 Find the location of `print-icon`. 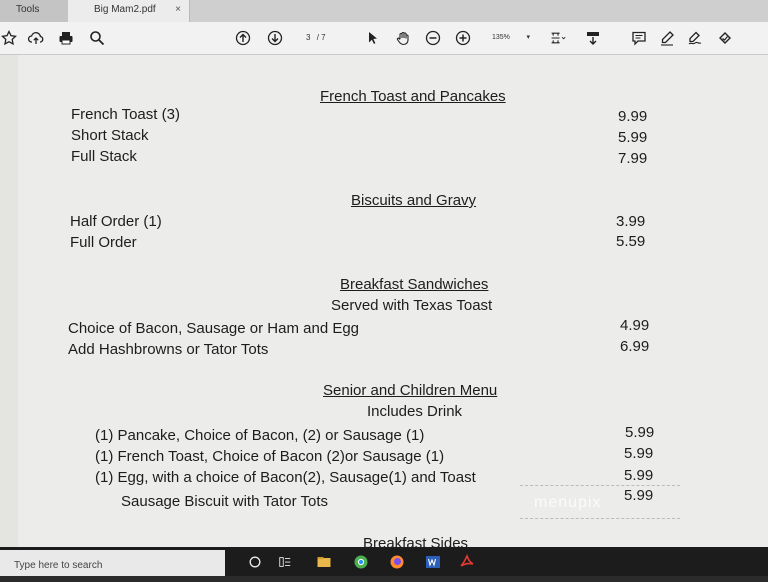

print-icon is located at coordinates (66, 38).